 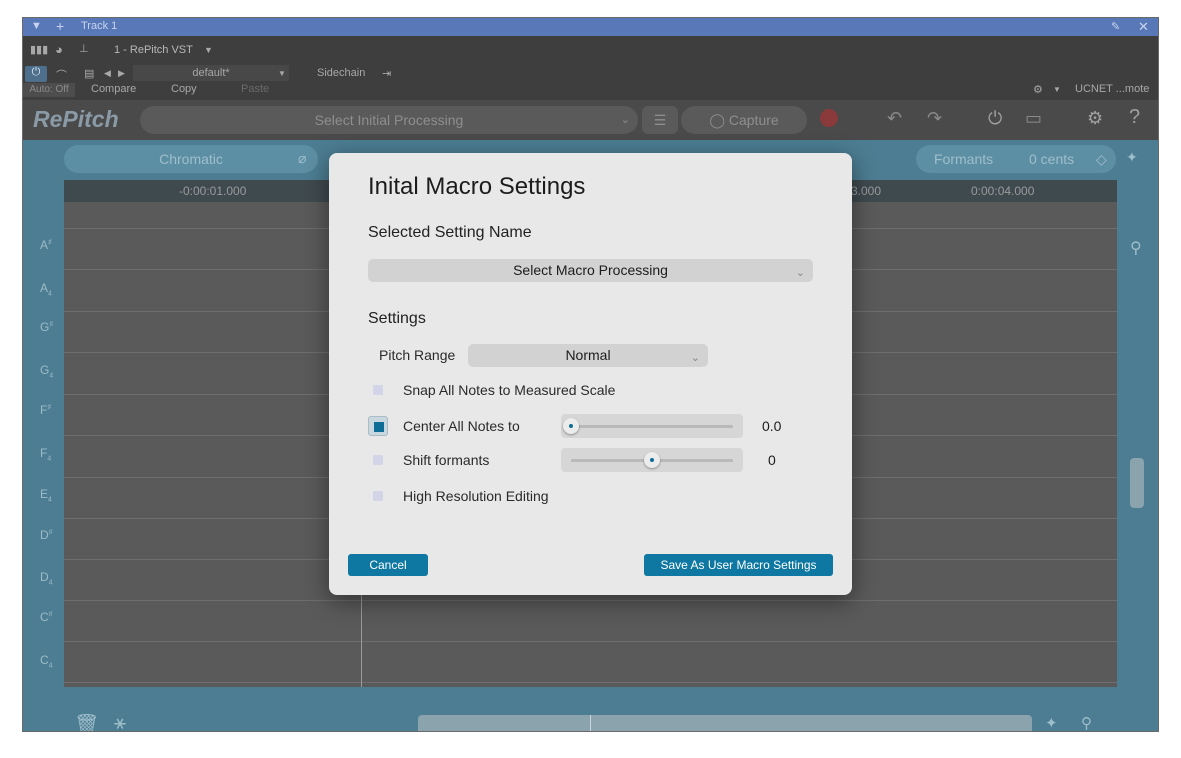 What do you see at coordinates (341, 73) in the screenshot?
I see `sidechain-label: Sidechain` at bounding box center [341, 73].